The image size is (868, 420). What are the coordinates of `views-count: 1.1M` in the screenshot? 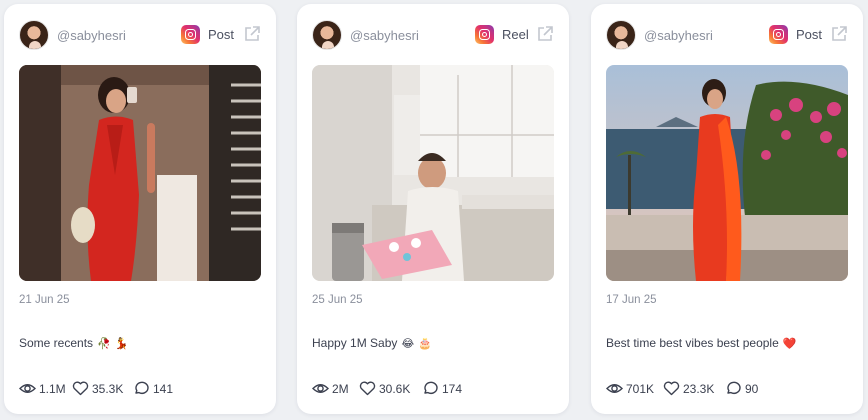 It's located at (52, 389).